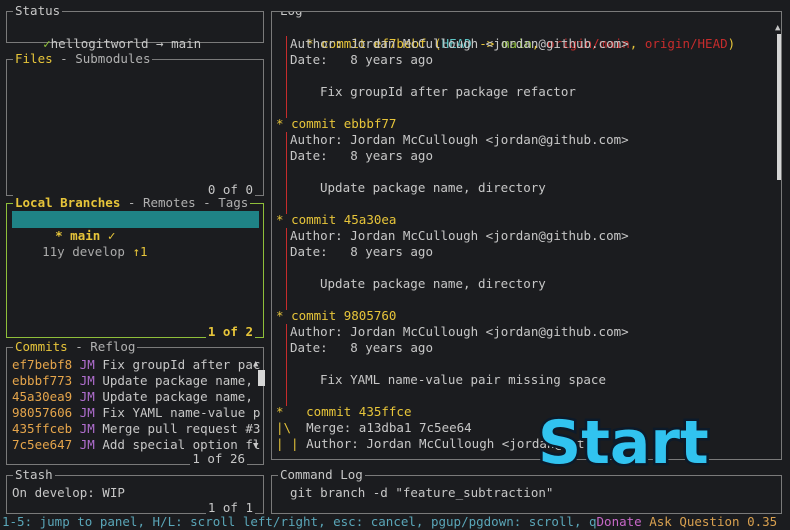 The width and height of the screenshot is (790, 530). I want to click on tab-reflog: Reflog, so click(112, 346).